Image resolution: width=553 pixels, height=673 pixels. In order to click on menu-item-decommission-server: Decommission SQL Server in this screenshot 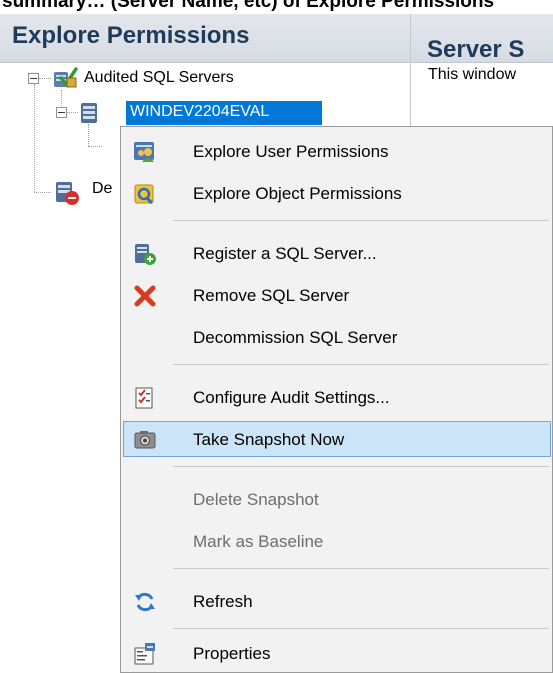, I will do `click(337, 338)`.